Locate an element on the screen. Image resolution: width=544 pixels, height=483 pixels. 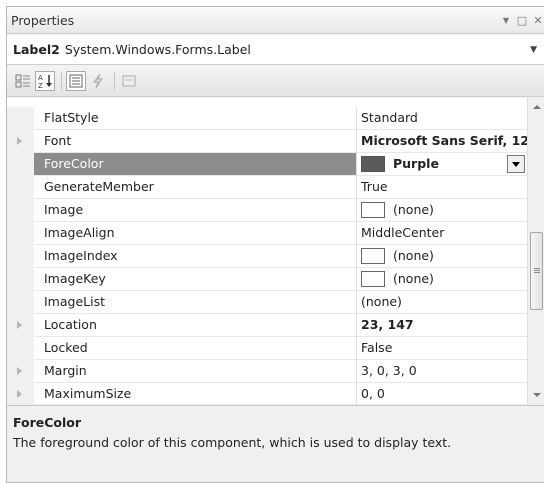
property-value: MiddleCenter is located at coordinates (442, 233).